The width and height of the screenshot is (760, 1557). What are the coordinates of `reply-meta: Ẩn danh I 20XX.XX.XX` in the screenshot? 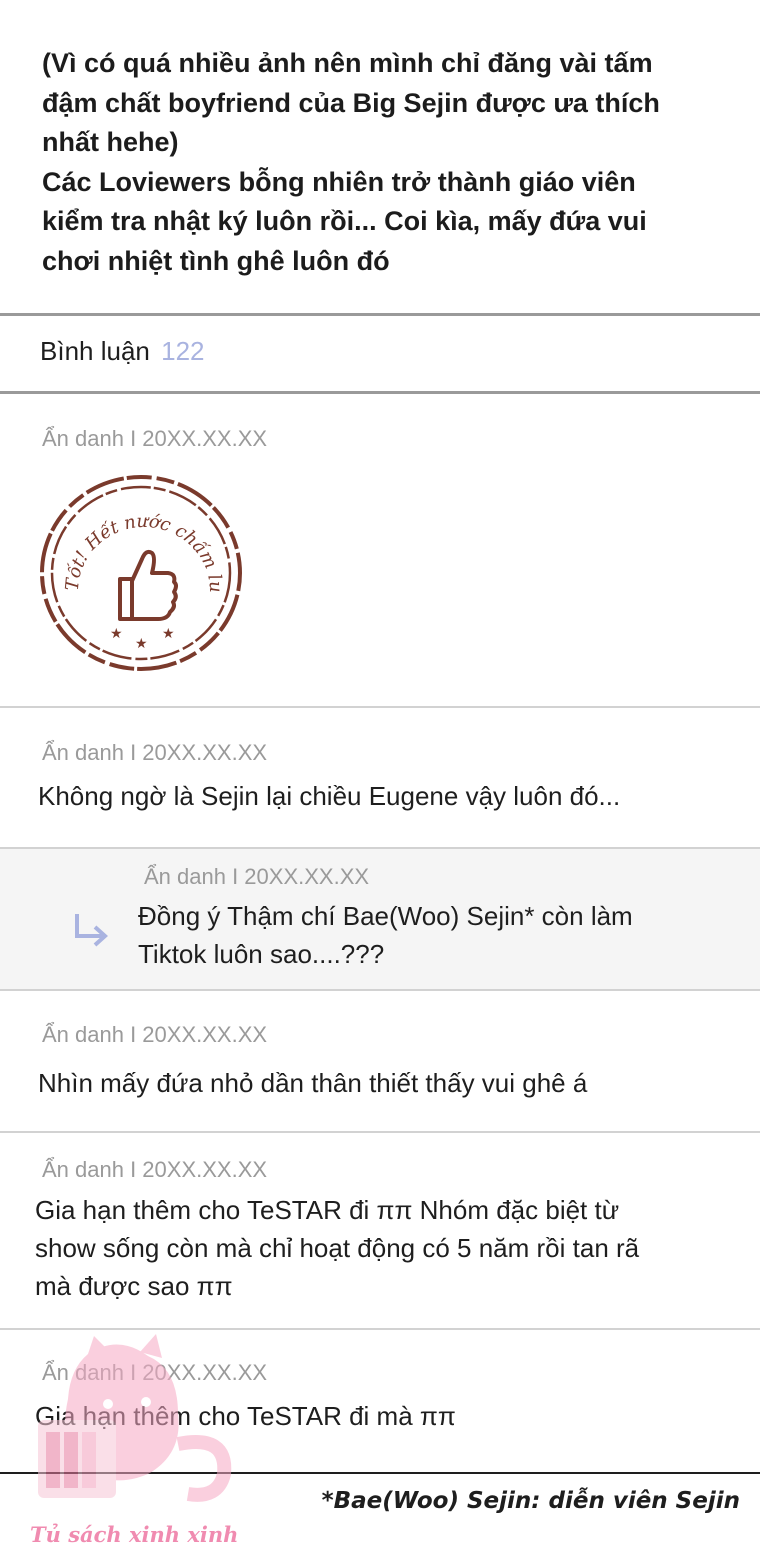 It's located at (257, 876).